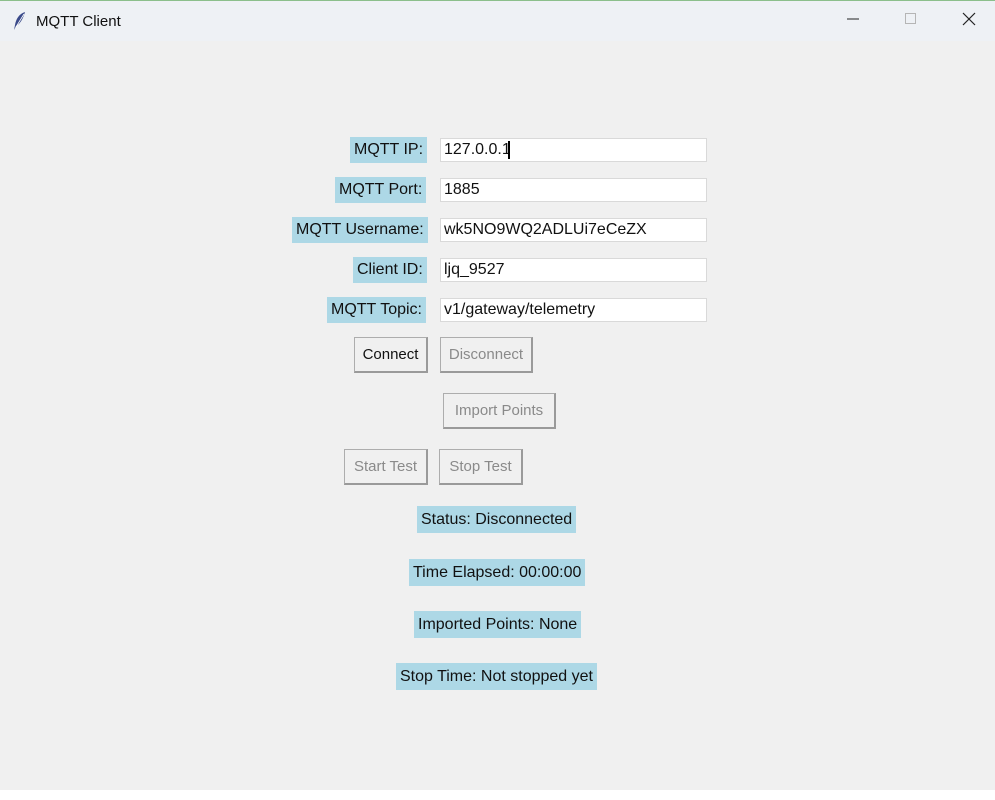 The image size is (995, 800). What do you see at coordinates (381, 190) in the screenshot?
I see `mqtt-port-label: MQTT Port:` at bounding box center [381, 190].